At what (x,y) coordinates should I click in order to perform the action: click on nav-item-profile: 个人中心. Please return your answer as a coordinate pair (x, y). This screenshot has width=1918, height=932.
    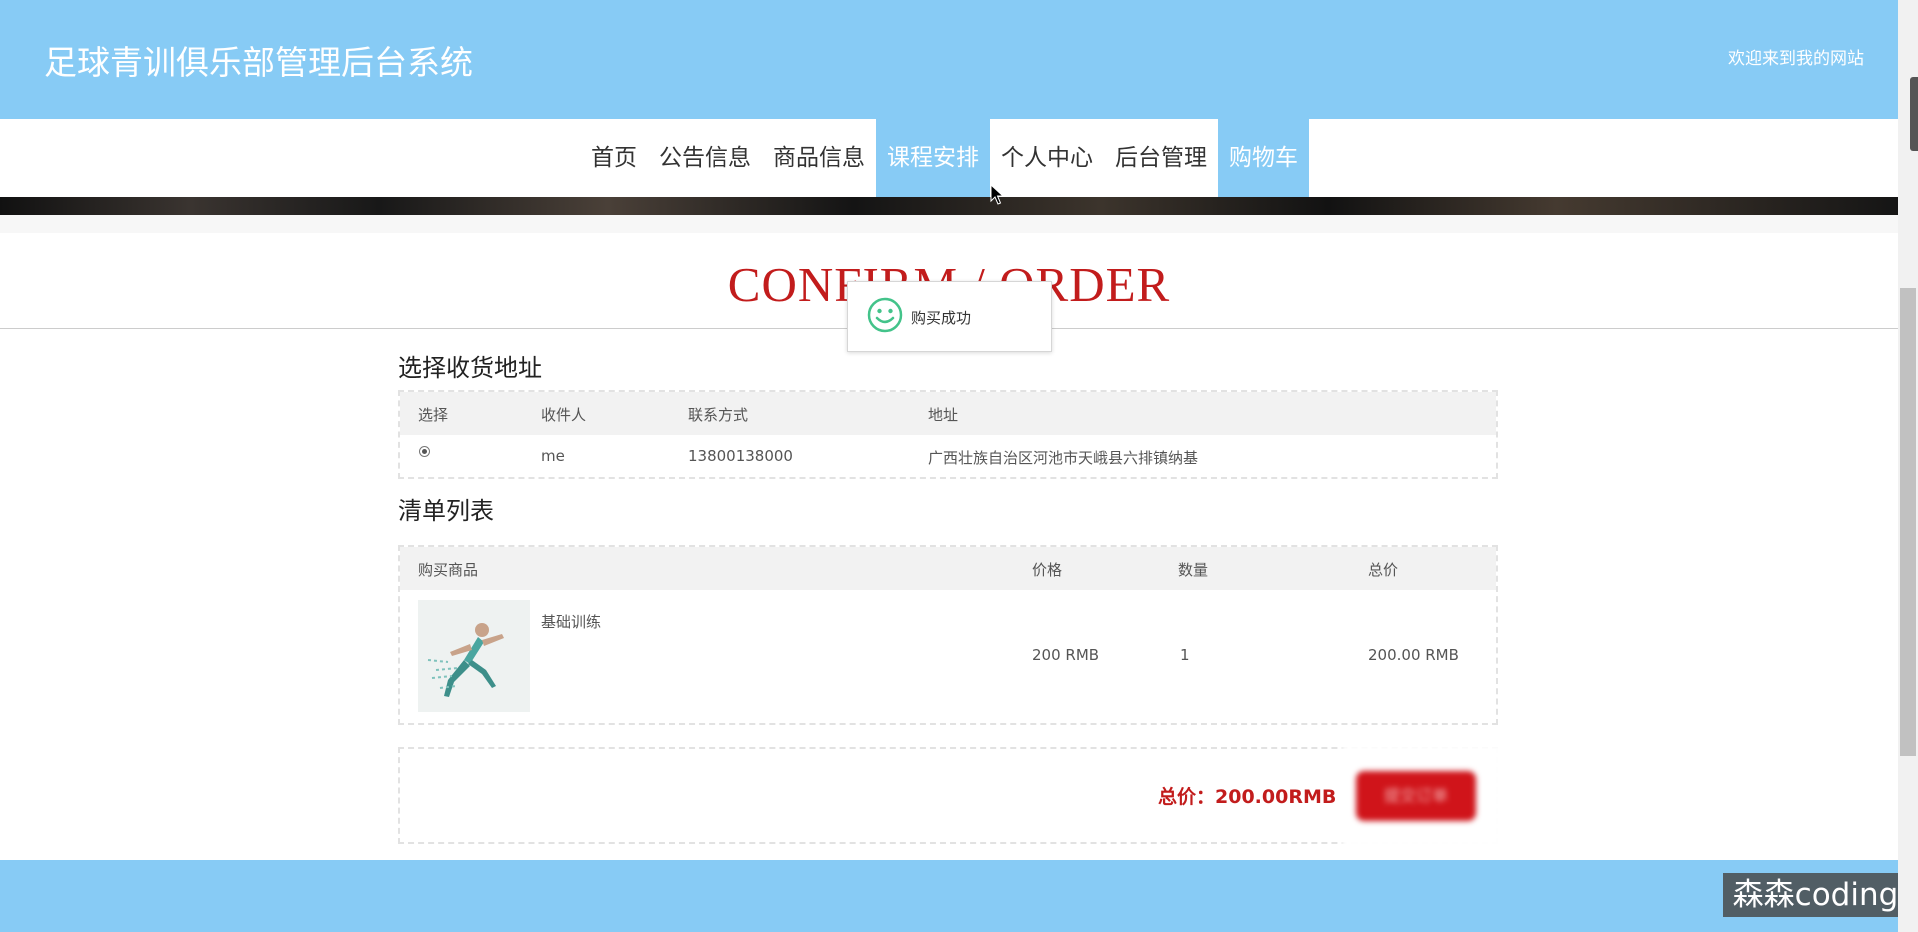
    Looking at the image, I should click on (1047, 158).